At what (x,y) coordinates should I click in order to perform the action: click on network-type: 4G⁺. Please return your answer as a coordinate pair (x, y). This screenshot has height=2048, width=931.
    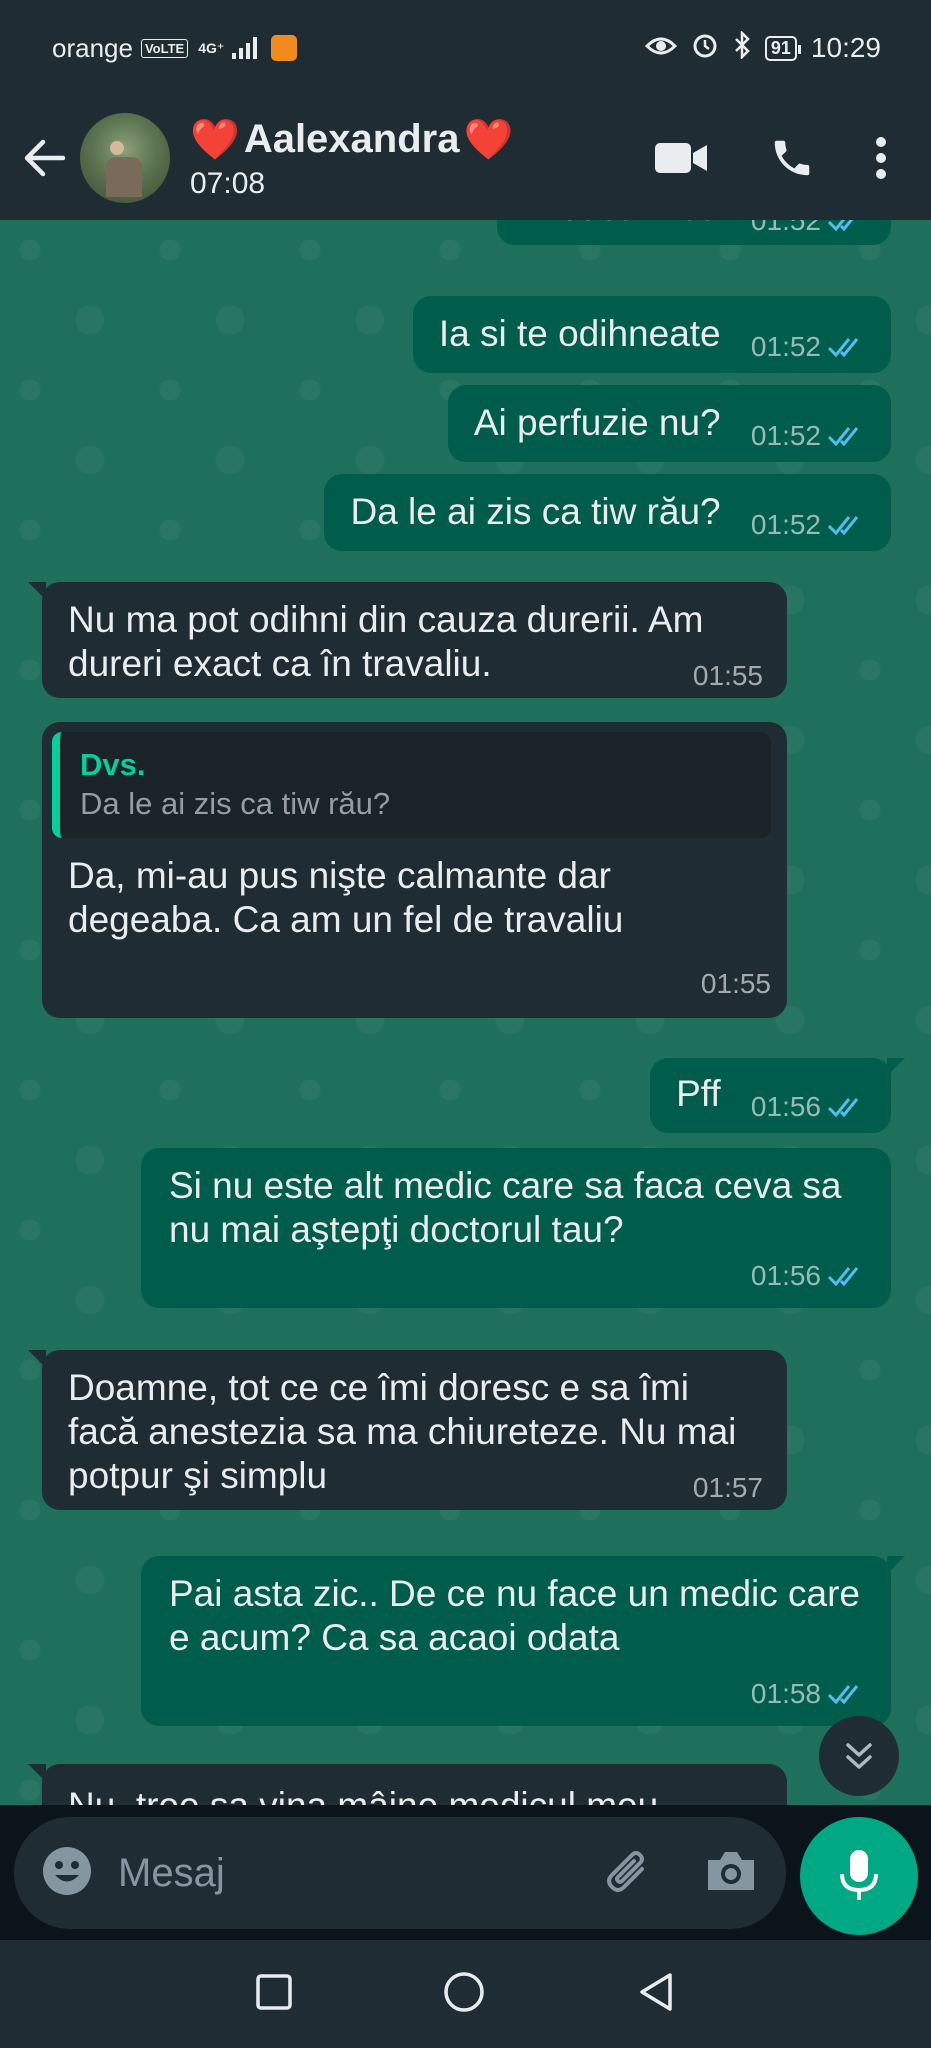
    Looking at the image, I should click on (211, 47).